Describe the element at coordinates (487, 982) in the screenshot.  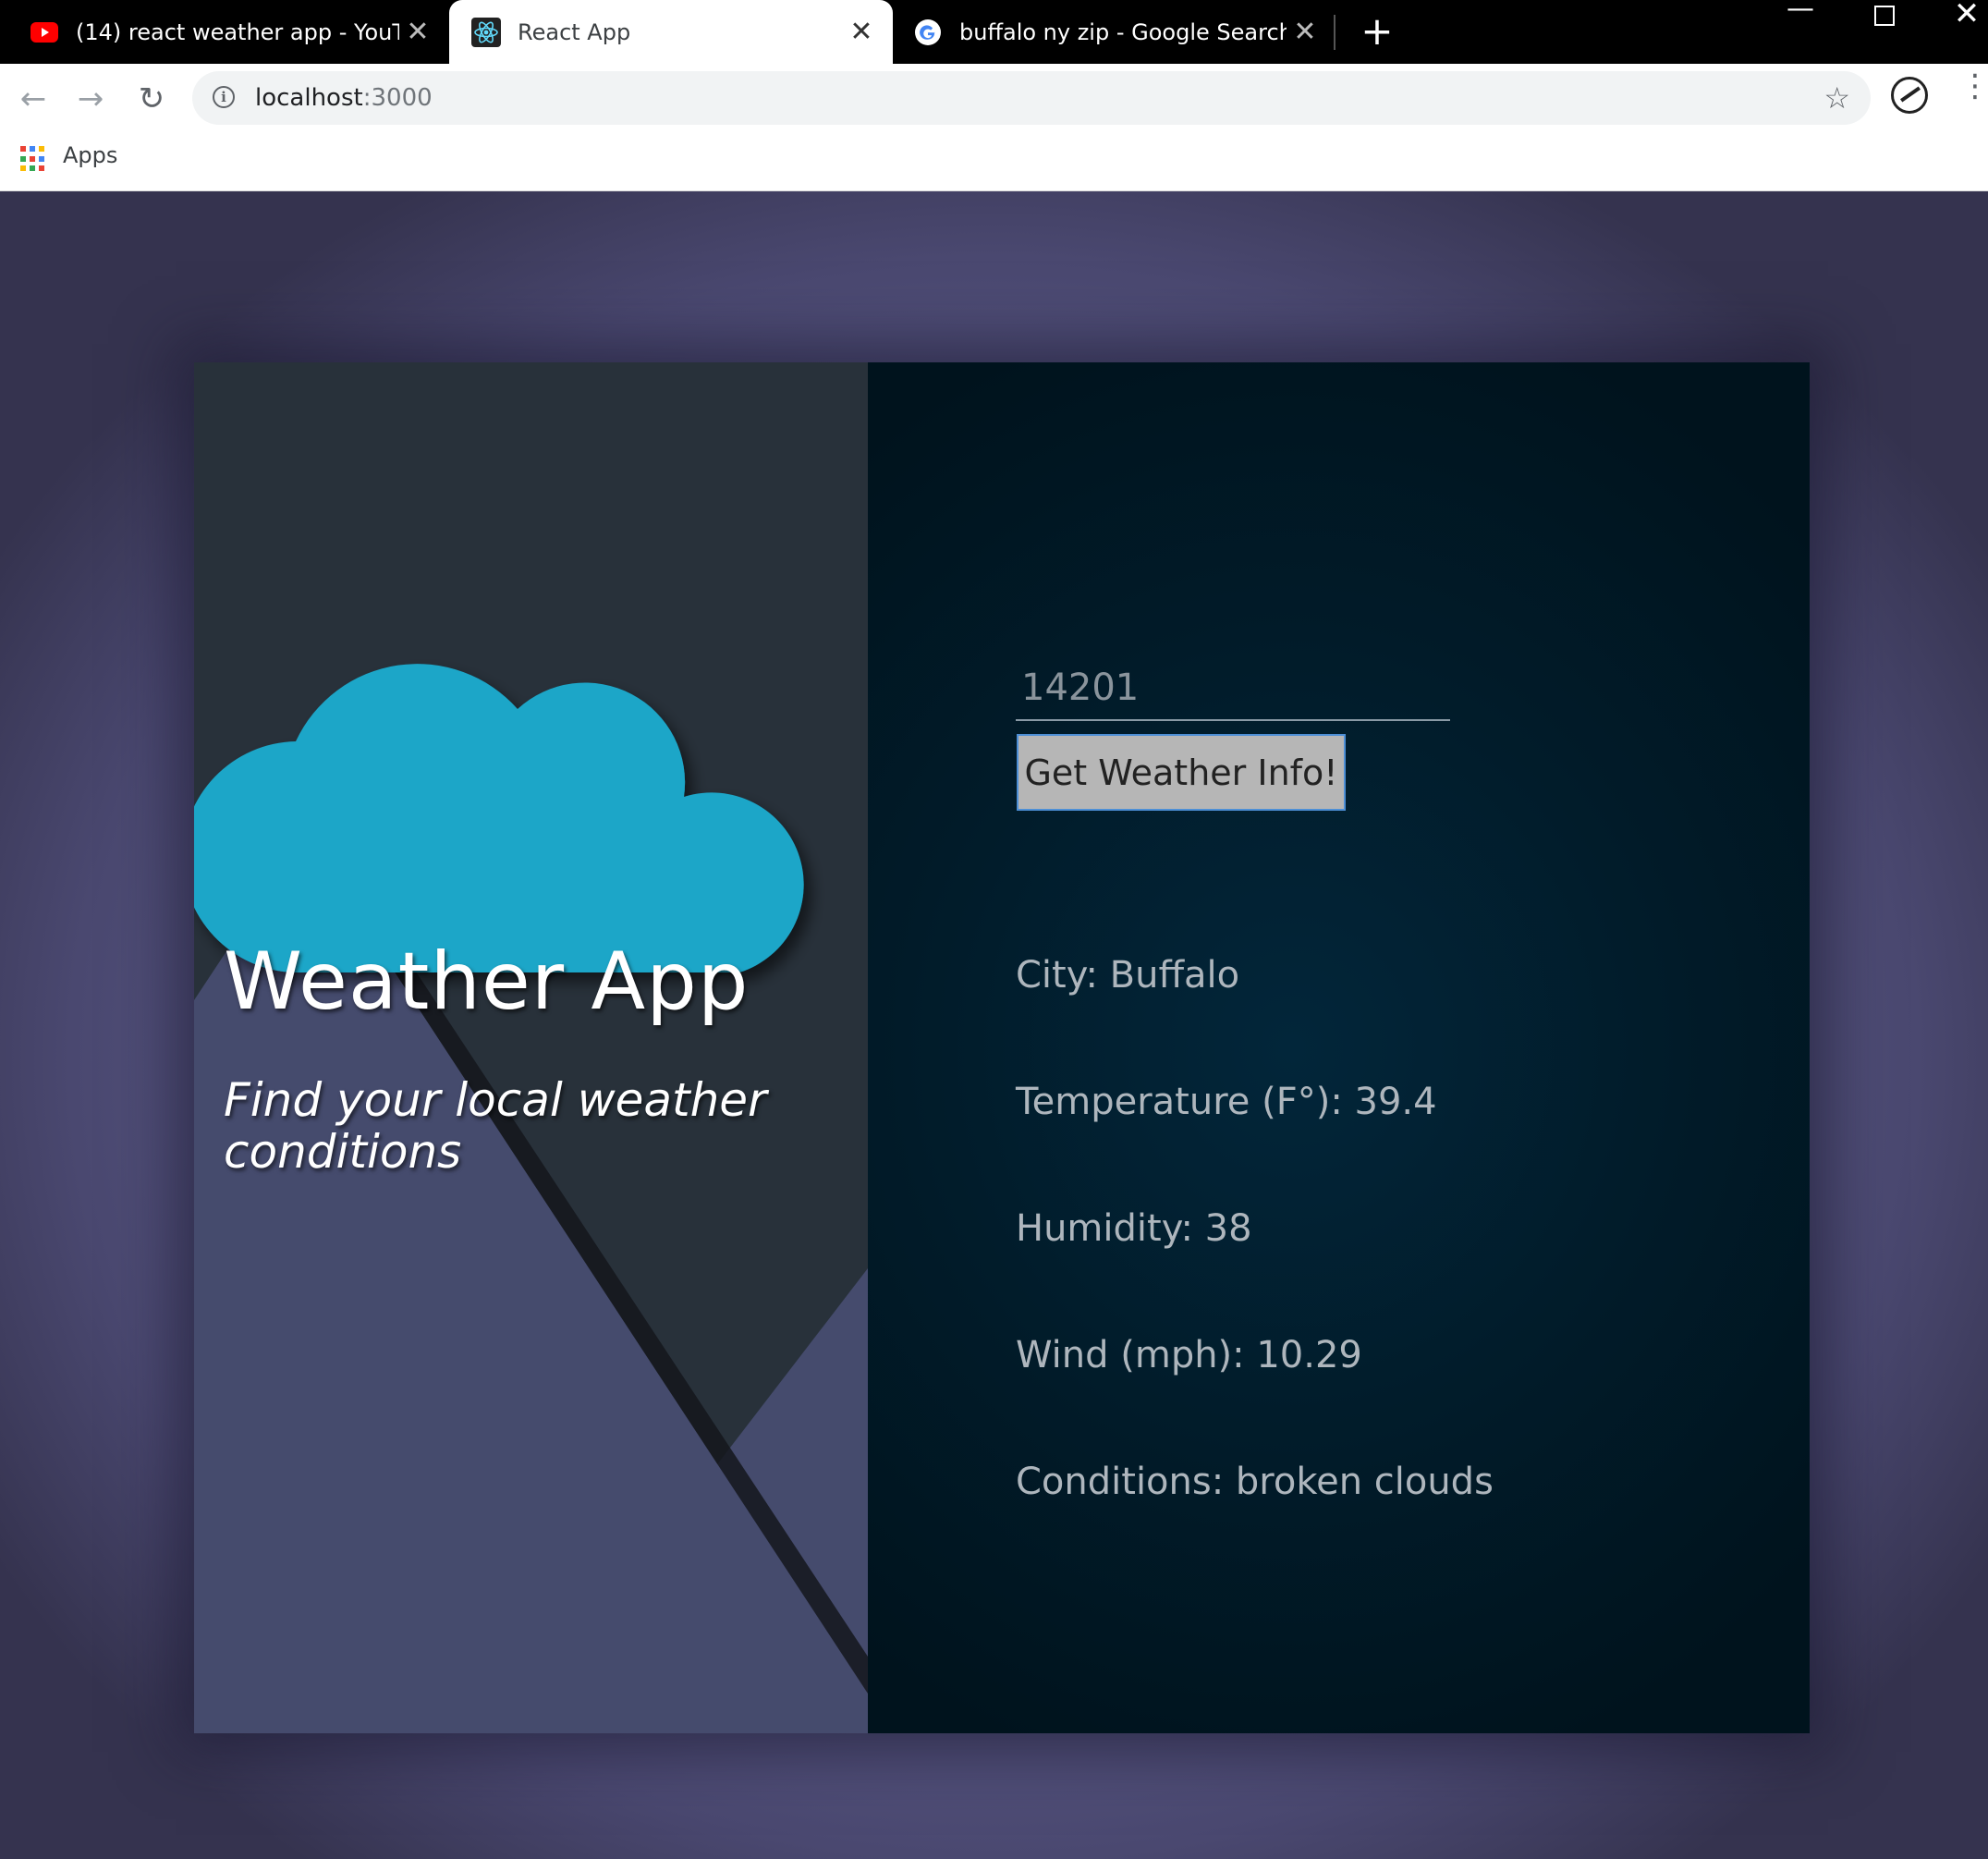
I see `app-title: Weather App` at that location.